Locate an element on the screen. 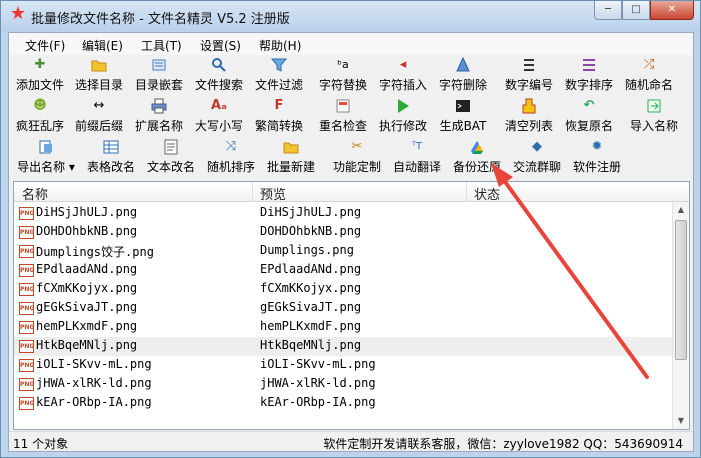 The height and width of the screenshot is (458, 701). menu-help: 帮助(H) is located at coordinates (280, 45).